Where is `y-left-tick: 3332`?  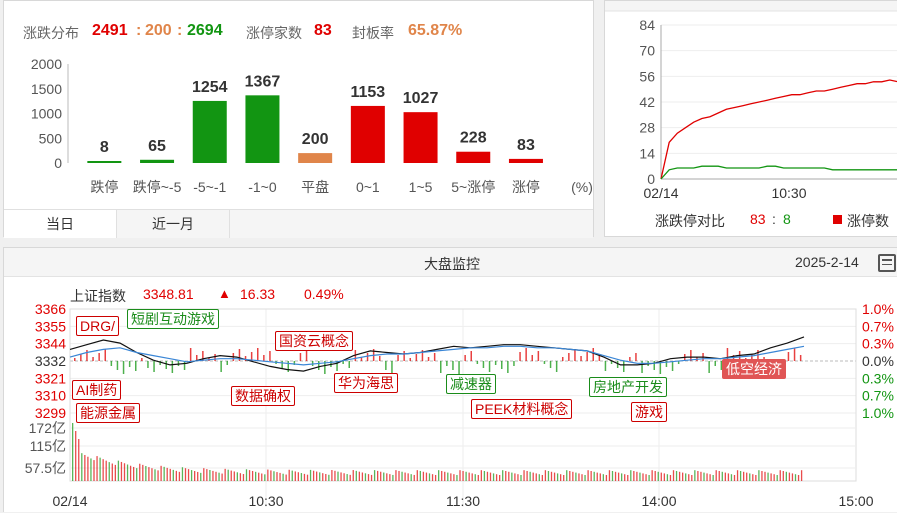 y-left-tick: 3332 is located at coordinates (50, 361).